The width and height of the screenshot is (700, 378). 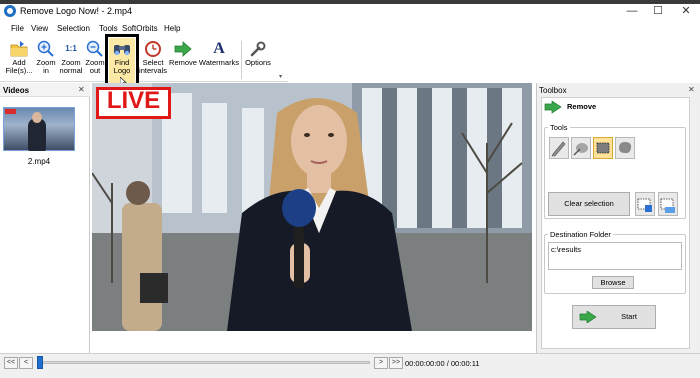 I want to click on toolbar-overflow-icon: ▾, so click(x=280, y=76).